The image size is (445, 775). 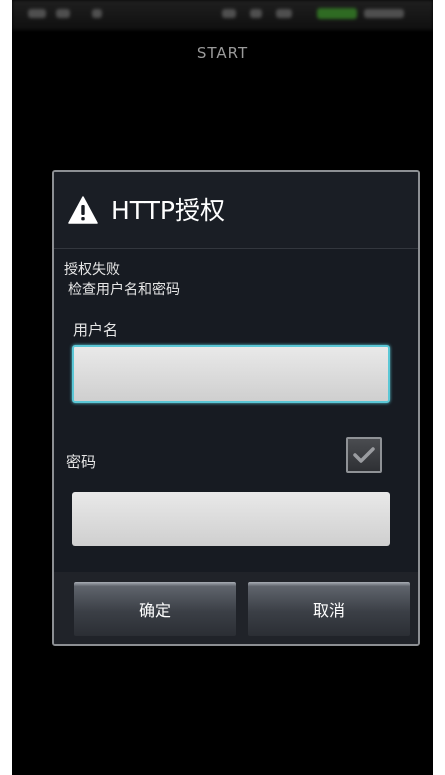 I want to click on button-bar: 确定 取消, so click(x=236, y=608).